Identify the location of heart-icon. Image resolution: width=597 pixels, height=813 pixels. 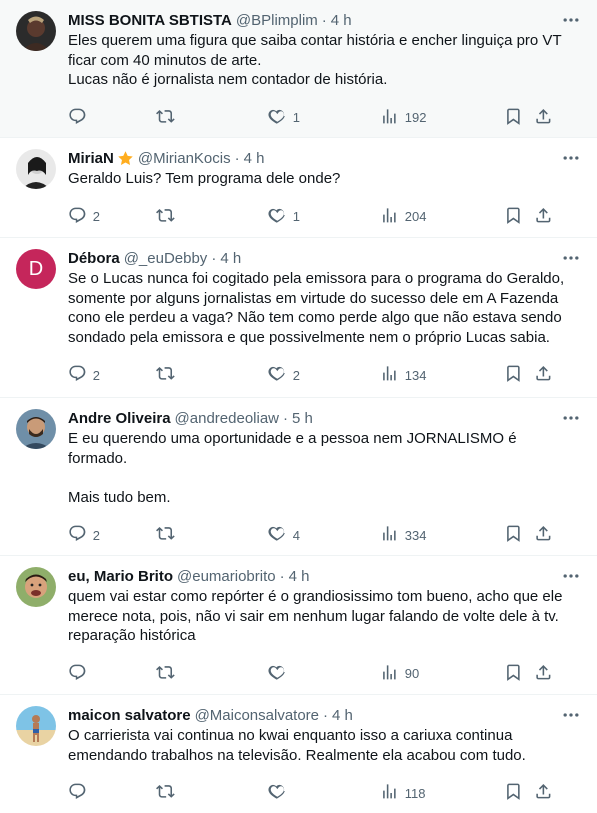
(277, 674).